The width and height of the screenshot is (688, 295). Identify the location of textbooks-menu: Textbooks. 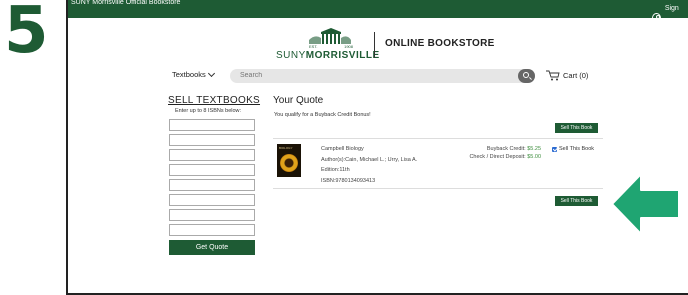
(193, 74).